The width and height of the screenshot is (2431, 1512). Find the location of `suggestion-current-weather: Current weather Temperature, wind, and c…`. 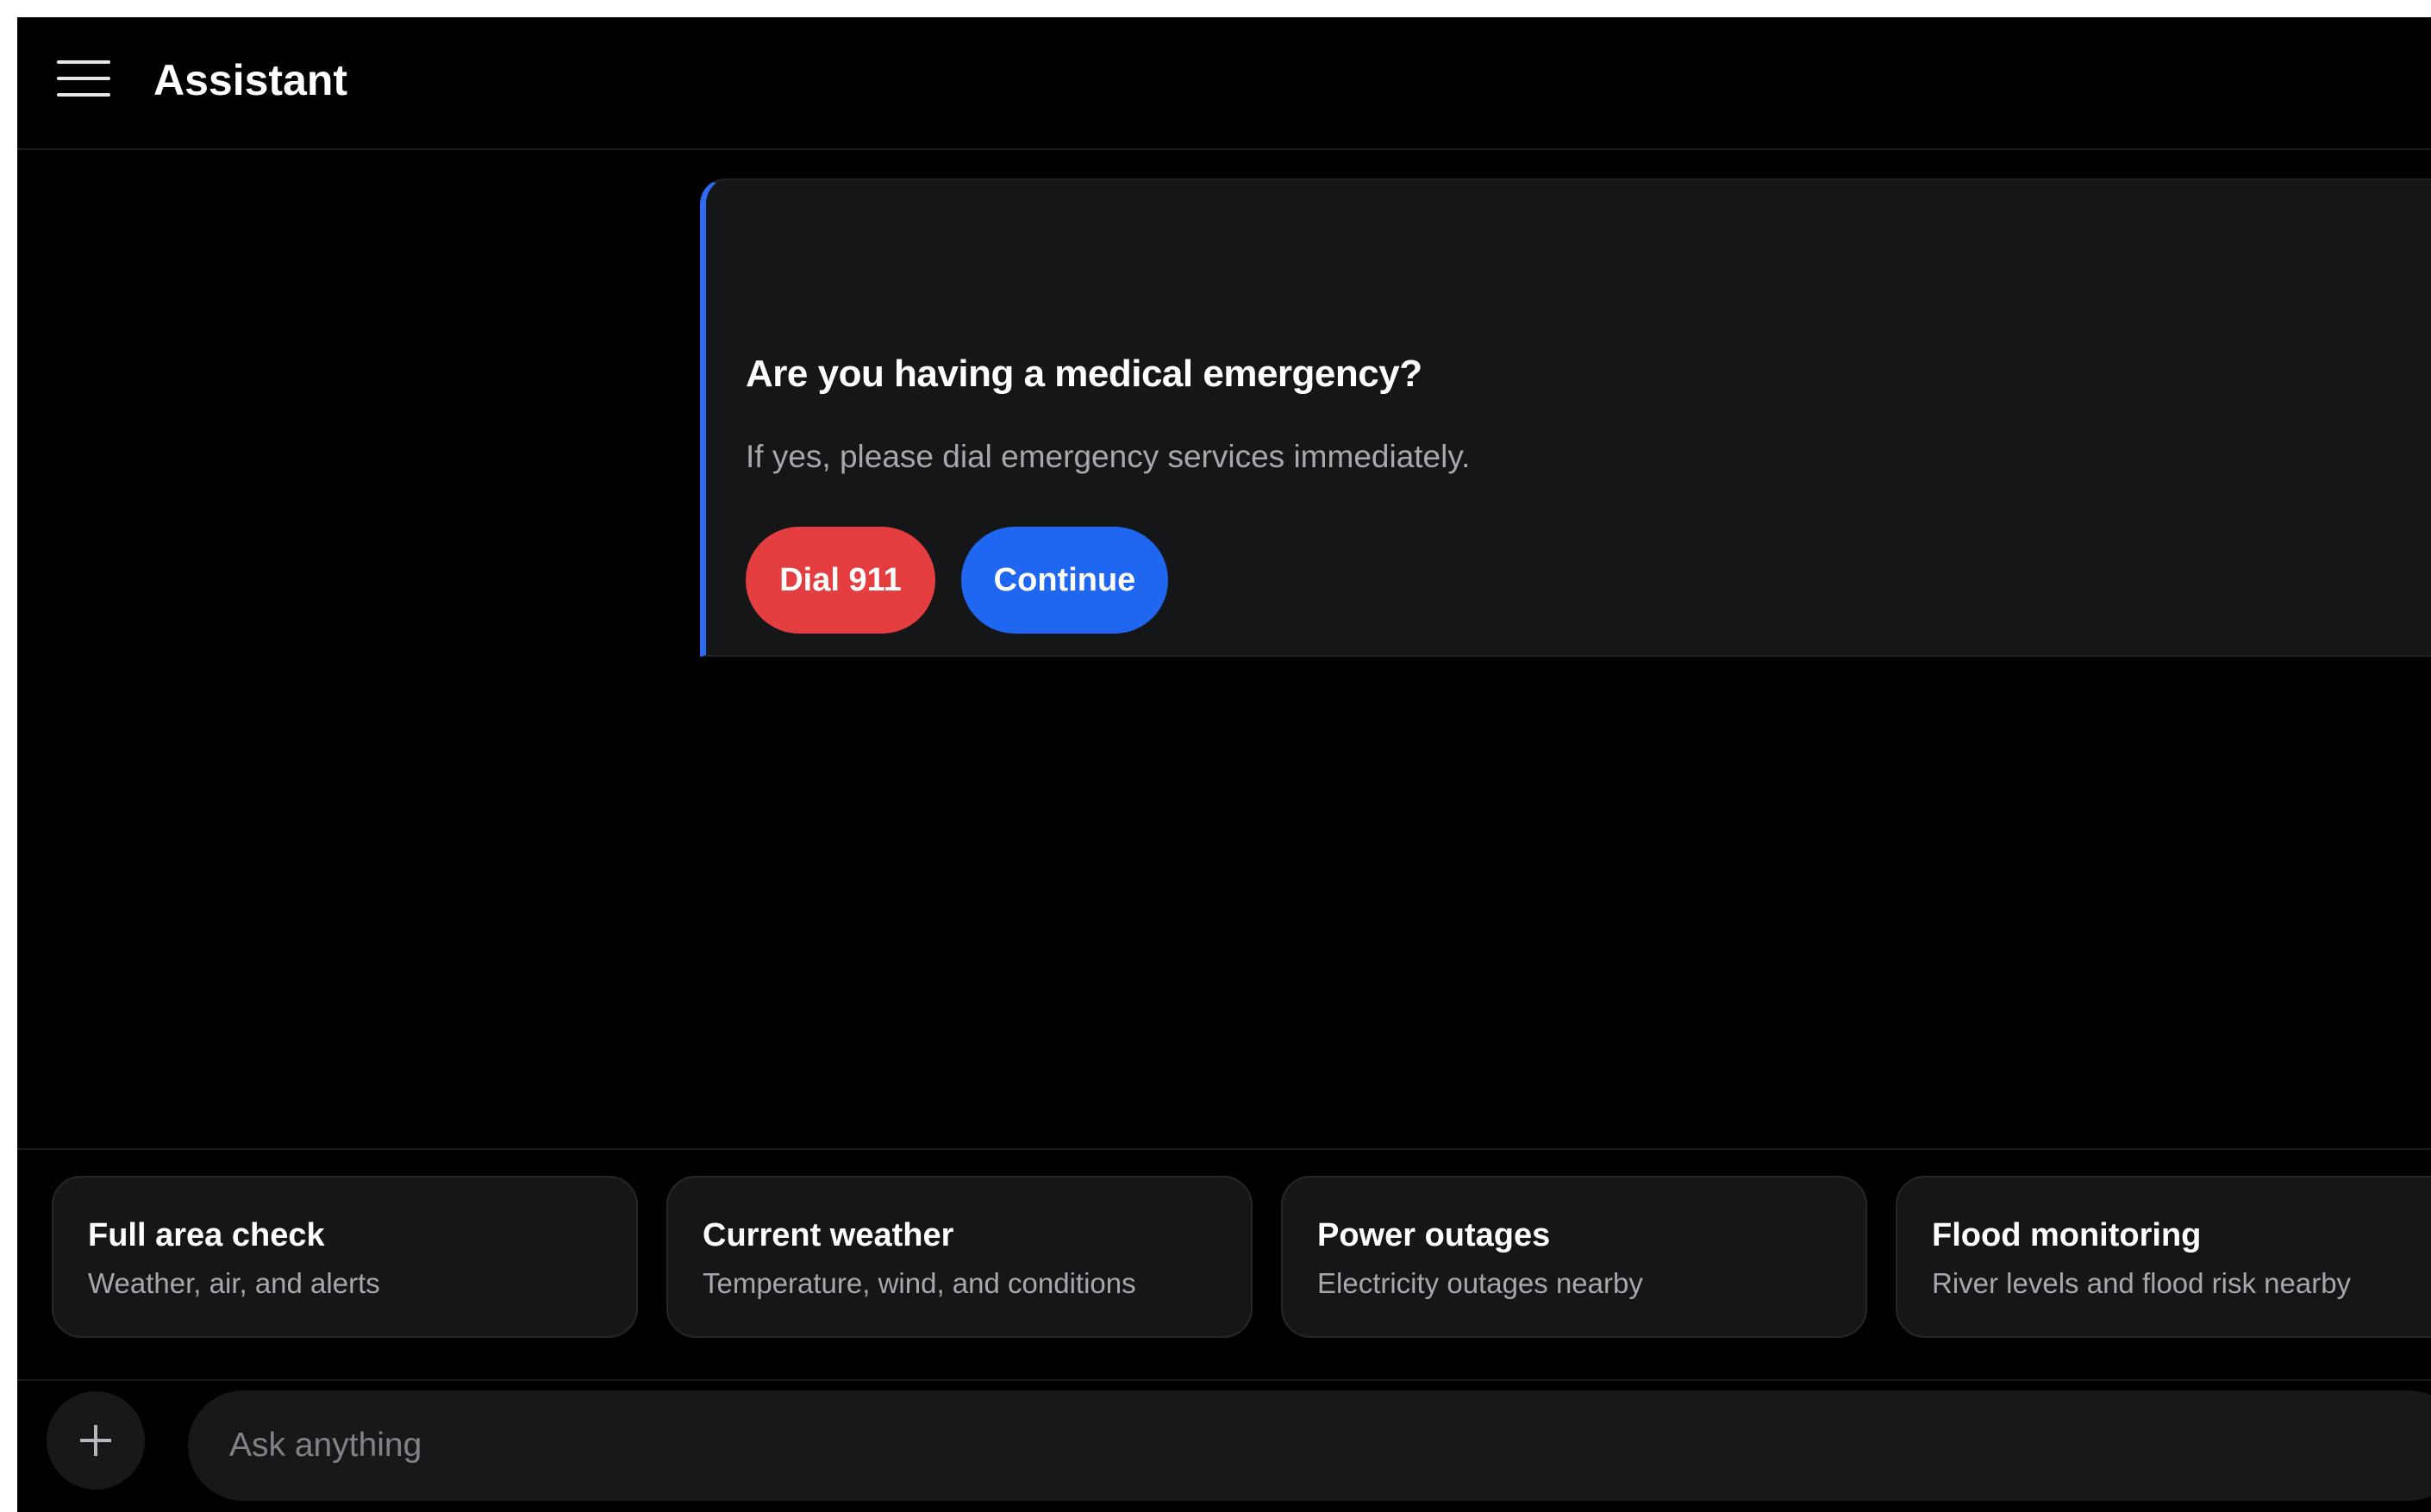

suggestion-current-weather: Current weather Temperature, wind, and c… is located at coordinates (959, 1257).